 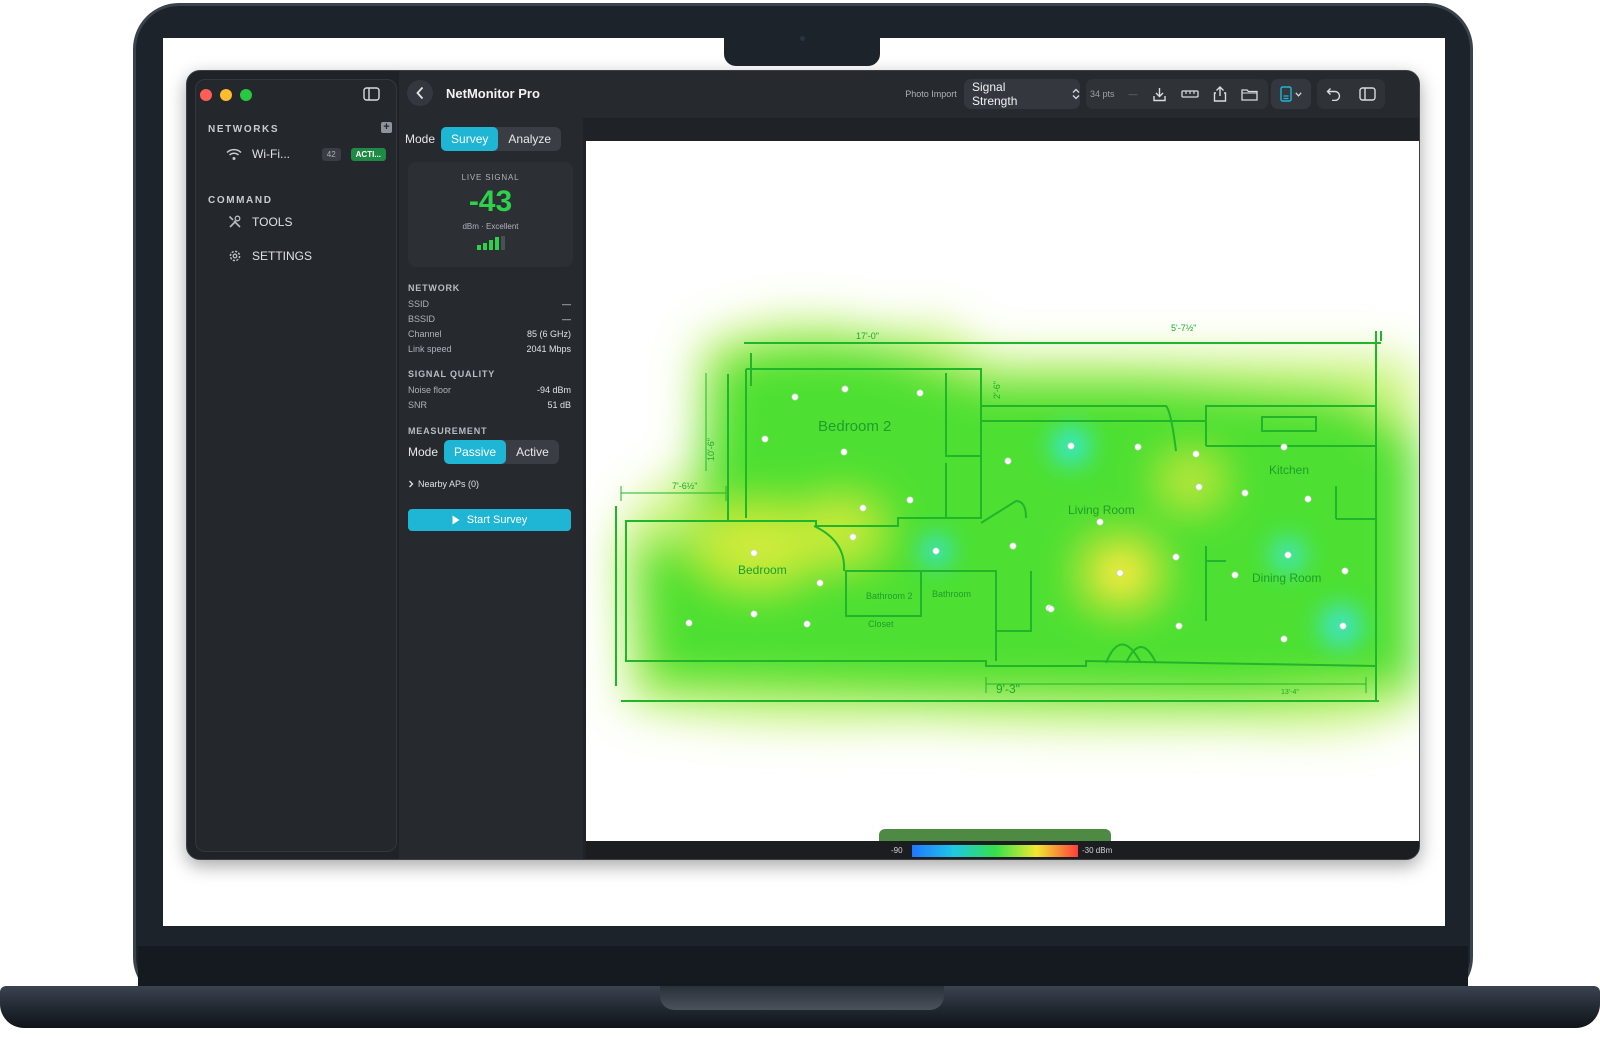 What do you see at coordinates (434, 288) in the screenshot?
I see `network-section-header: NETWORK` at bounding box center [434, 288].